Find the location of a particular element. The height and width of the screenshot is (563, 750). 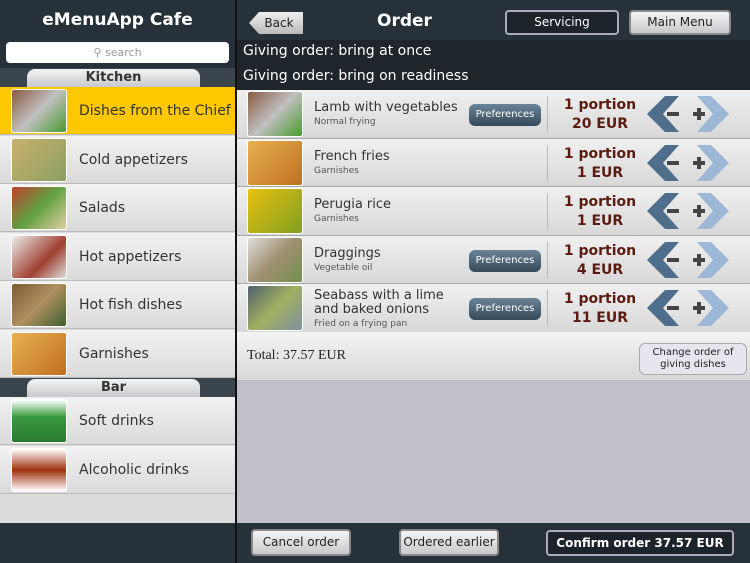

order-total: Total: 37.57 EUR is located at coordinates (296, 355).